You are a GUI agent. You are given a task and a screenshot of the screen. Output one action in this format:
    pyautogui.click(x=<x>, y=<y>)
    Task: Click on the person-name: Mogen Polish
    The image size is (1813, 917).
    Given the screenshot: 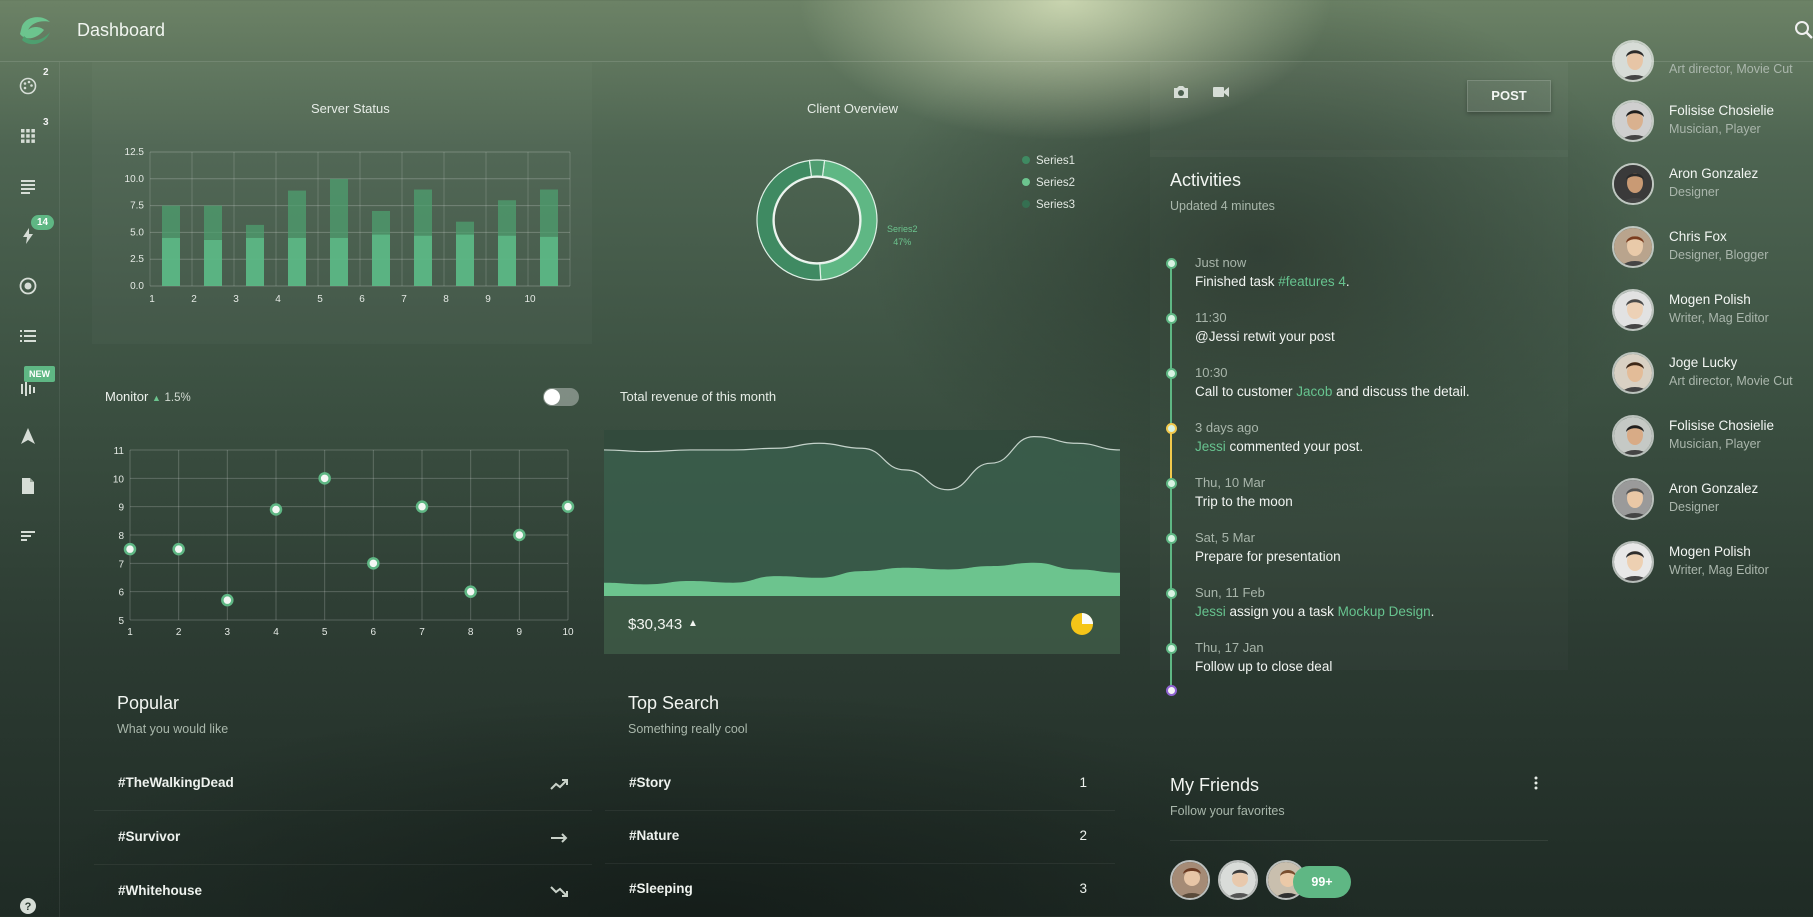 What is the action you would take?
    pyautogui.click(x=1710, y=551)
    